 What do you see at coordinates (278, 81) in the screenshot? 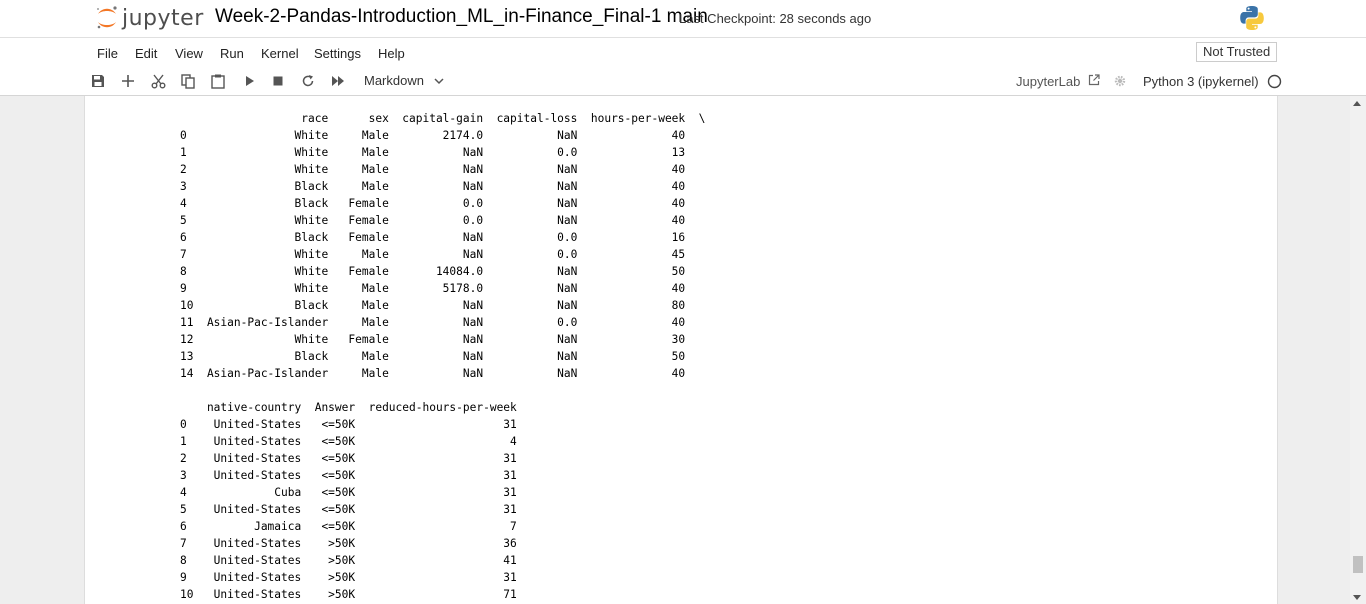
I see `stop-icon` at bounding box center [278, 81].